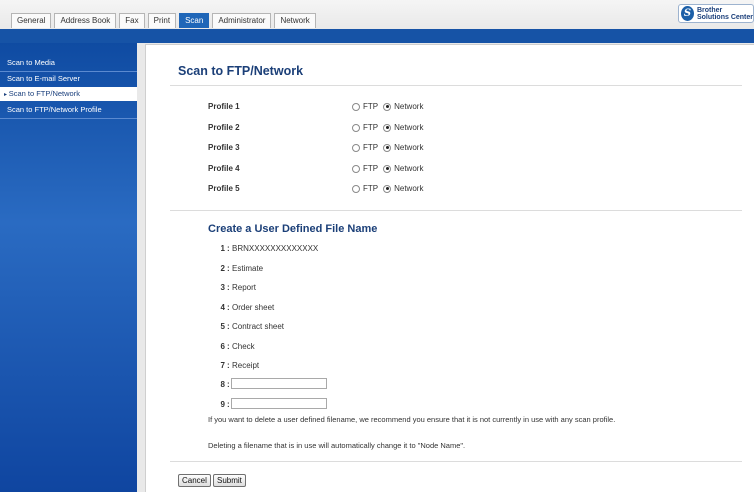  Describe the element at coordinates (85, 20) in the screenshot. I see `tab-address-book: Address Book` at that location.